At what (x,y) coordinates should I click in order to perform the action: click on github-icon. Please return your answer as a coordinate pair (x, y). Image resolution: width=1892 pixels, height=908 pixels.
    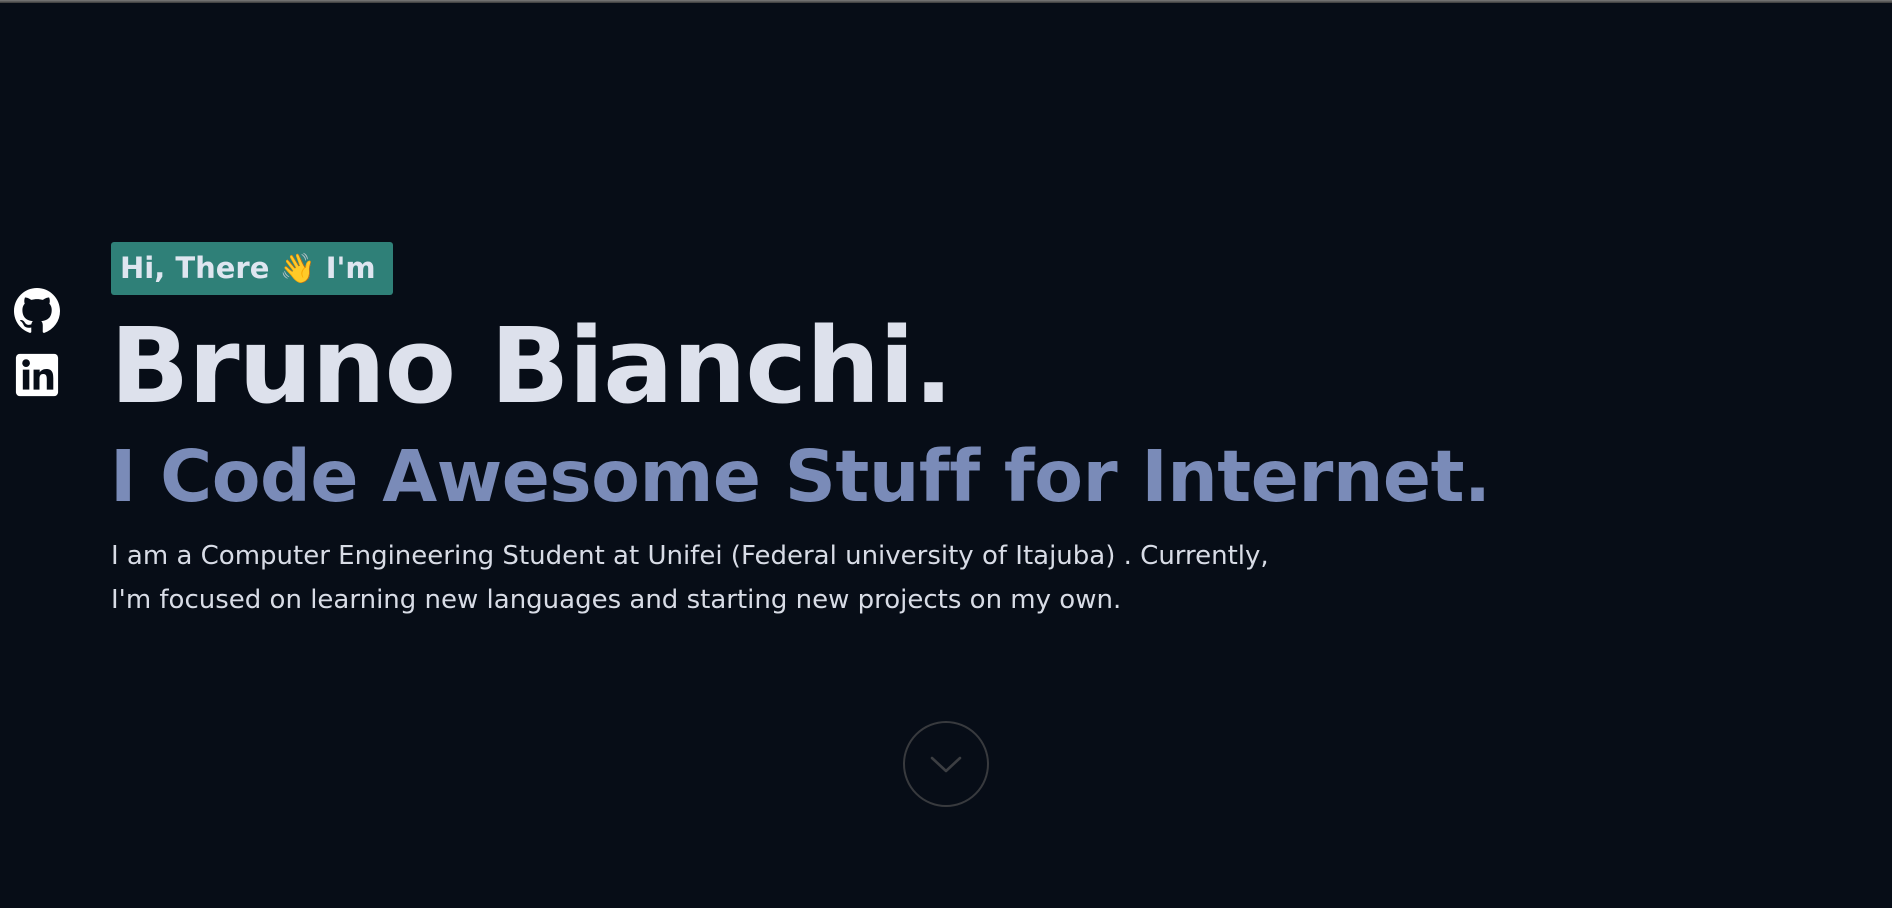
    Looking at the image, I should click on (37, 310).